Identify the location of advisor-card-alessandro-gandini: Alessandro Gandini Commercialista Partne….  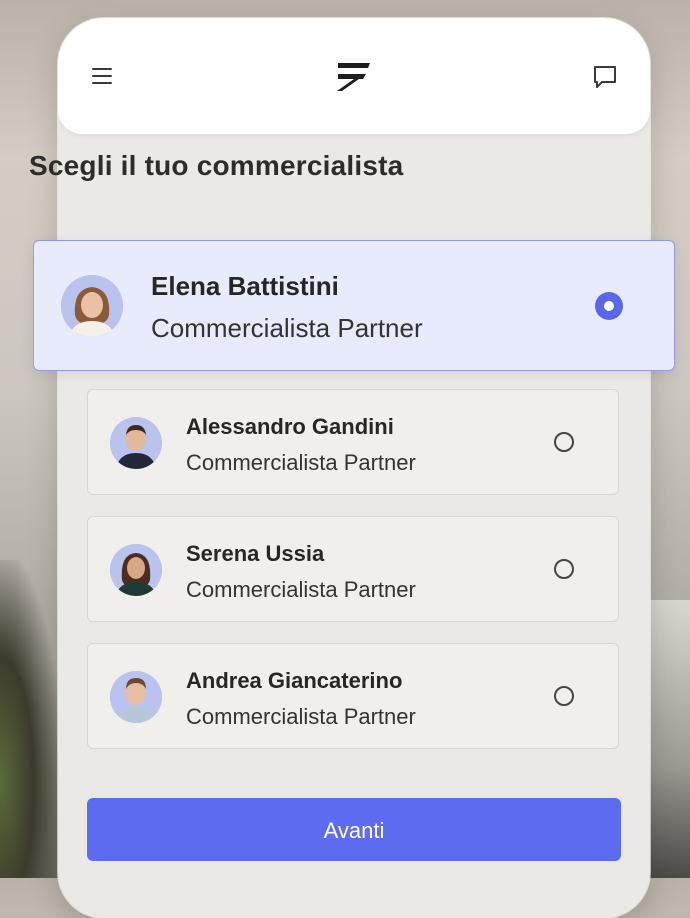
(353, 442).